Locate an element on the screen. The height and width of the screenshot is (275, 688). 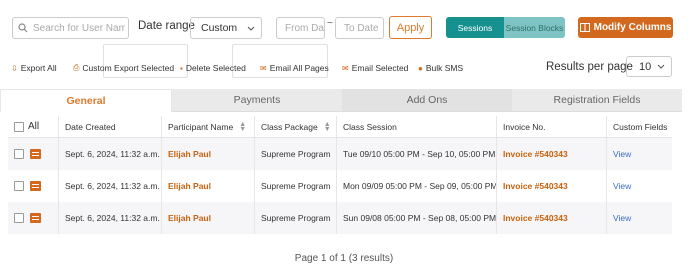
column-date-created: Date Created is located at coordinates (110, 126).